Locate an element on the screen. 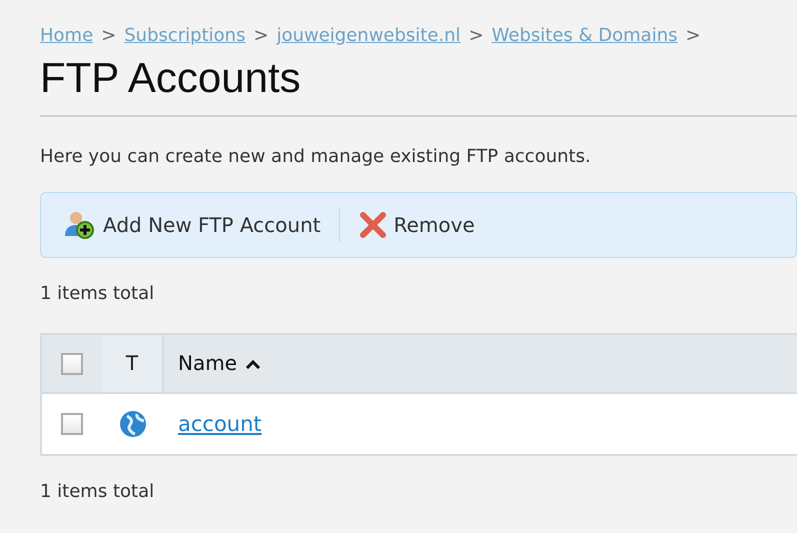  add-account-button: Add New FTP Account is located at coordinates (192, 225).